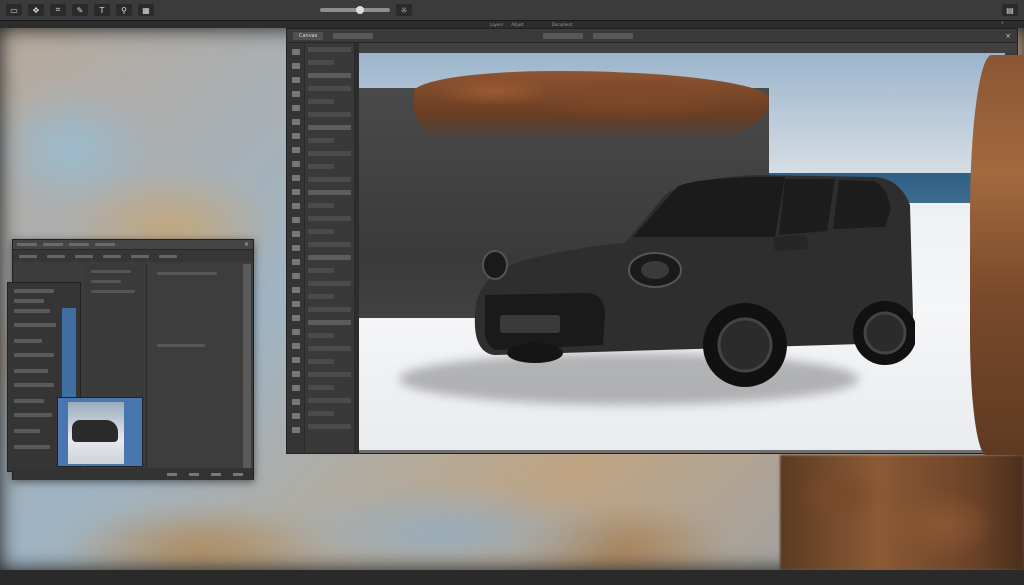 The image size is (1024, 585). What do you see at coordinates (80, 10) in the screenshot?
I see `brush-icon: ✎` at bounding box center [80, 10].